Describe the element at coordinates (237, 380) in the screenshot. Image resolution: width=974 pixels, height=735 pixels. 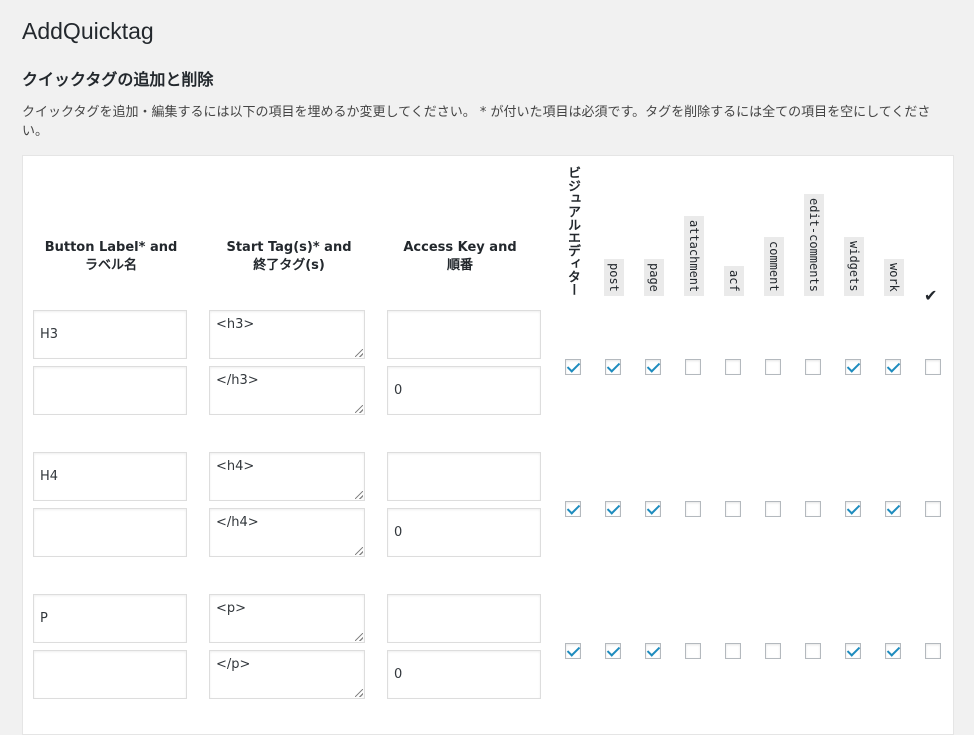
I see `end-tag-textarea-value: </h3>` at that location.